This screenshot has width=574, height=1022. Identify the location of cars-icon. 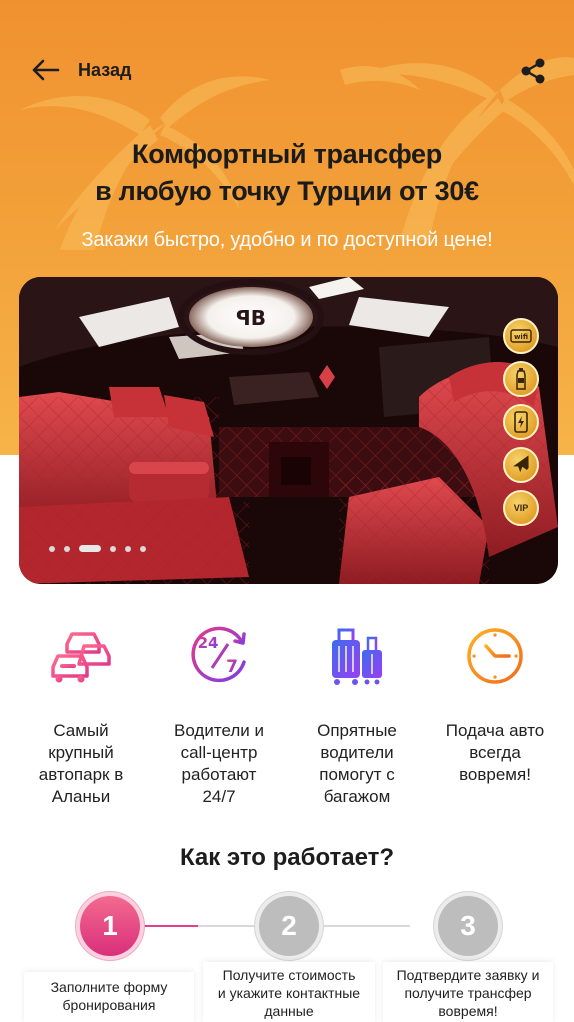
(81, 657).